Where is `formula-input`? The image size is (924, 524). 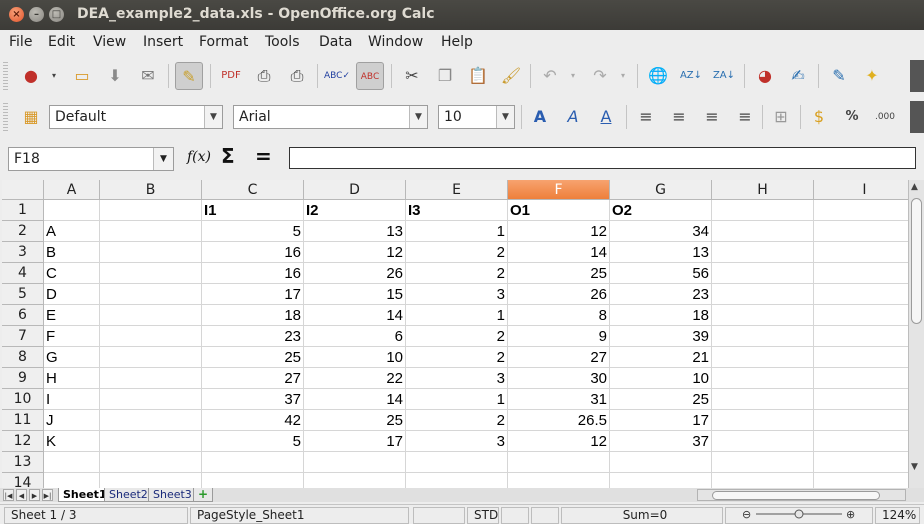
formula-input is located at coordinates (602, 158).